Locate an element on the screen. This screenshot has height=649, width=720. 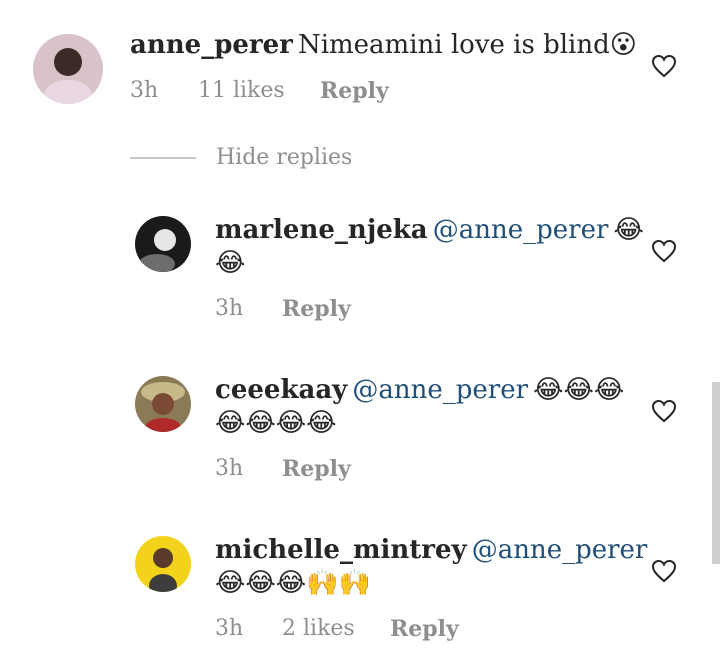
avatar-marlene-njeka is located at coordinates (163, 244).